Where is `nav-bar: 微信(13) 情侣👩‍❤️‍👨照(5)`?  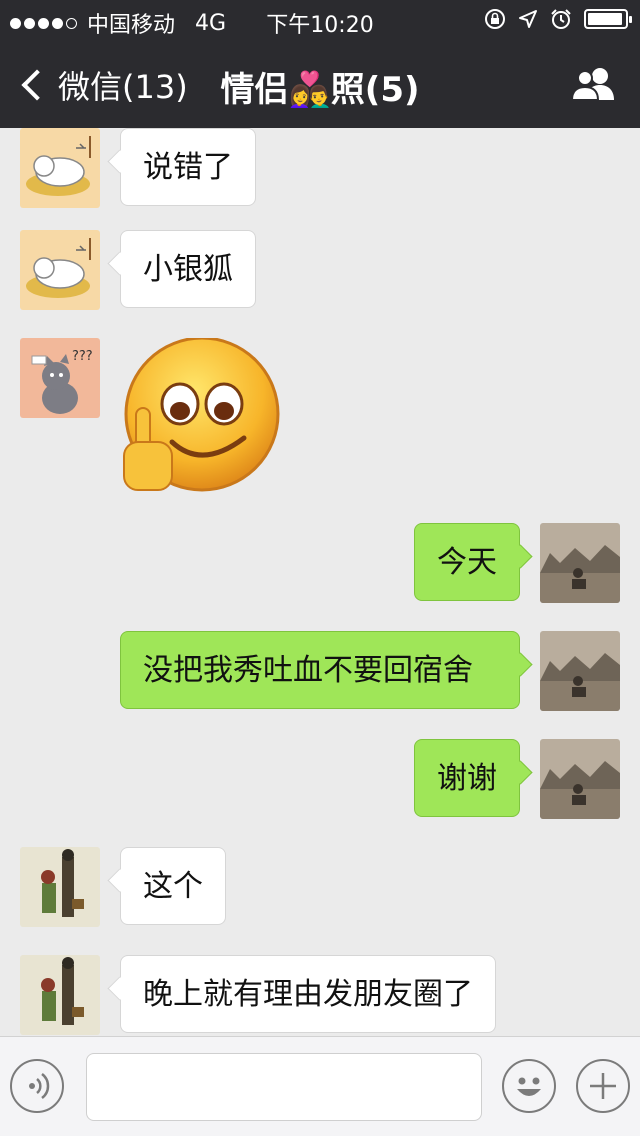
nav-bar: 微信(13) 情侣👩‍❤️‍👨照(5) is located at coordinates (320, 84).